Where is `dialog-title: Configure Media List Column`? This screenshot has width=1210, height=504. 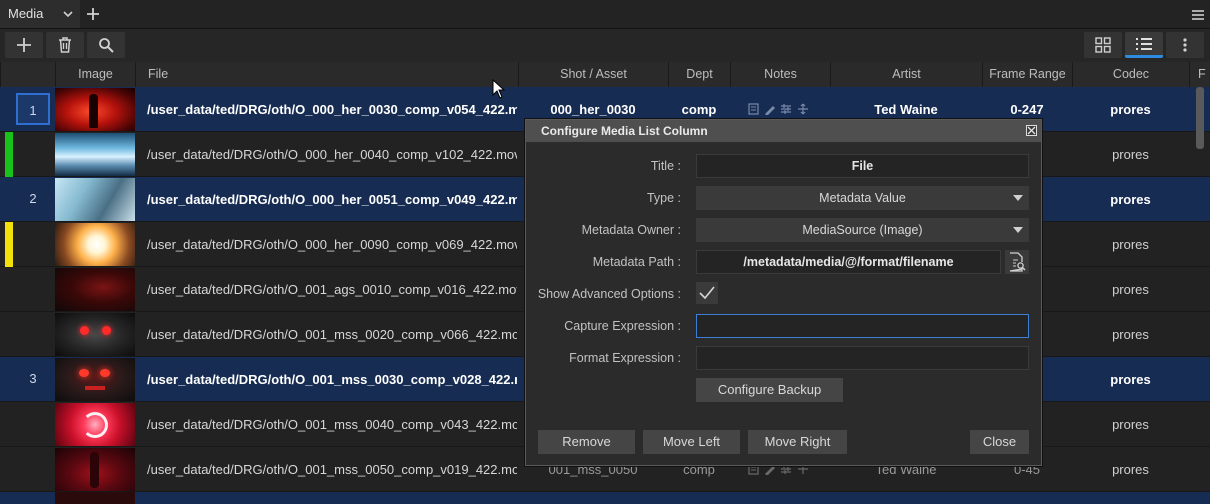
dialog-title: Configure Media List Column is located at coordinates (624, 131).